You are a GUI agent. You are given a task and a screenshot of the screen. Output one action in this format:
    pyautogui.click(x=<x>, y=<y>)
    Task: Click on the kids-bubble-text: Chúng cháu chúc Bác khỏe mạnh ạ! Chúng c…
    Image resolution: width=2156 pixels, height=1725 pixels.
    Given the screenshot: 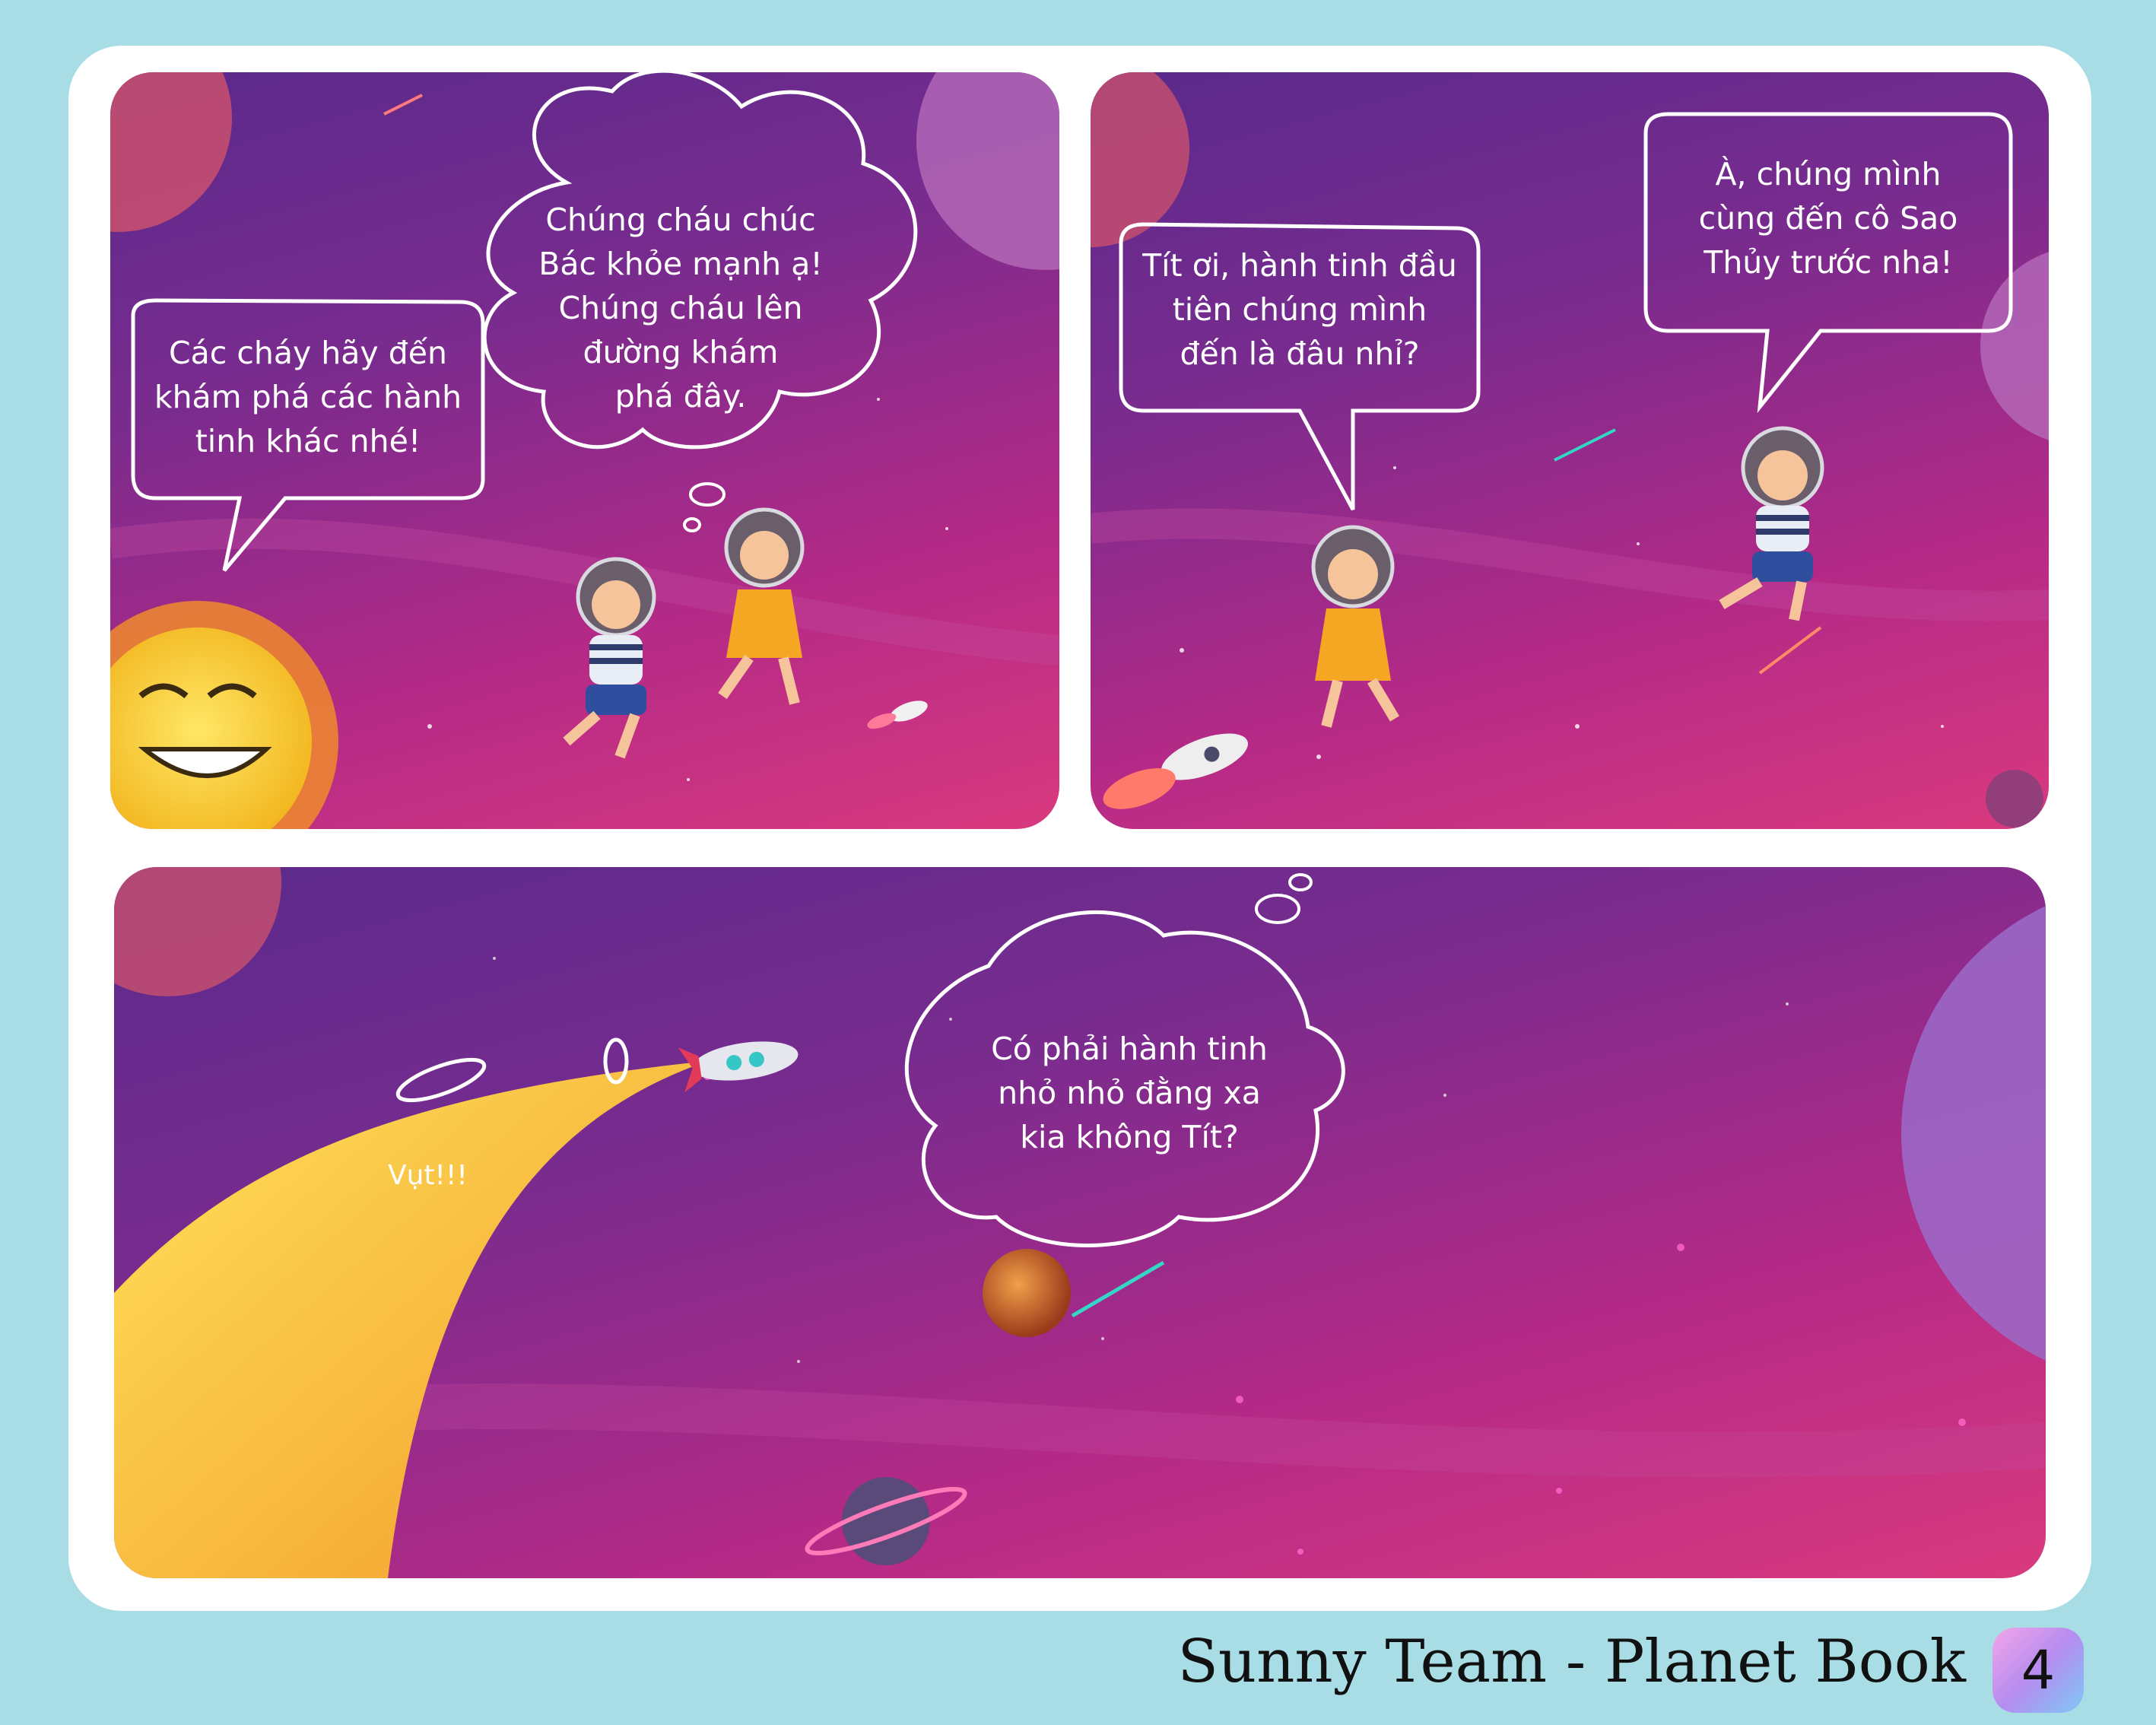 What is the action you would take?
    pyautogui.click(x=680, y=308)
    